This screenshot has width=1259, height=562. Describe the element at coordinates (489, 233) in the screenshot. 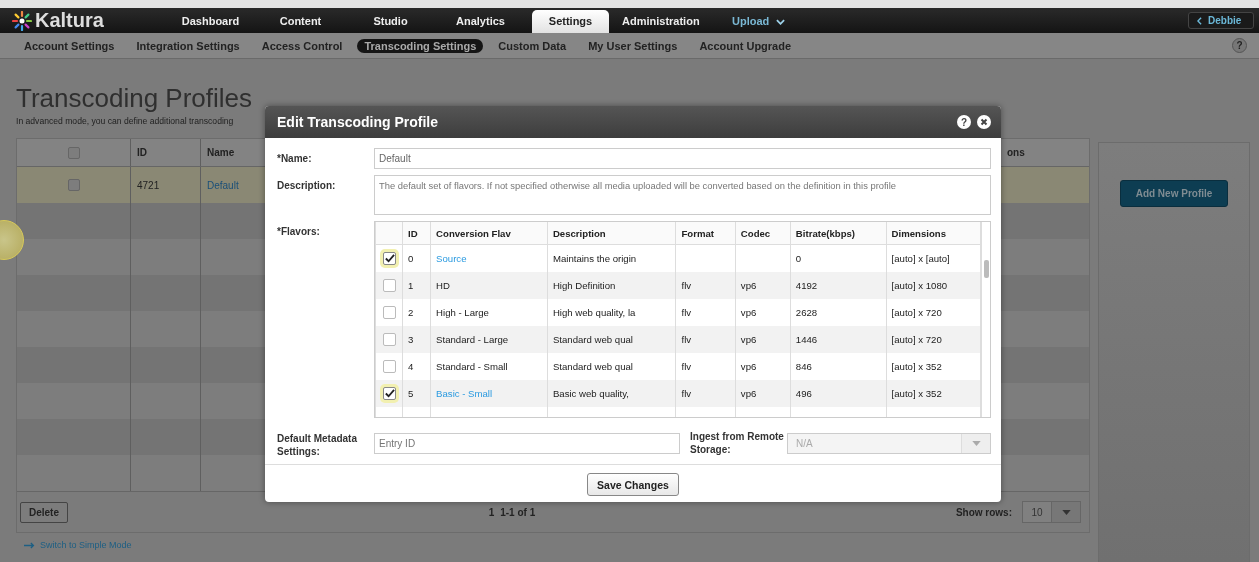

I see `column-header: Conversion Flav` at that location.